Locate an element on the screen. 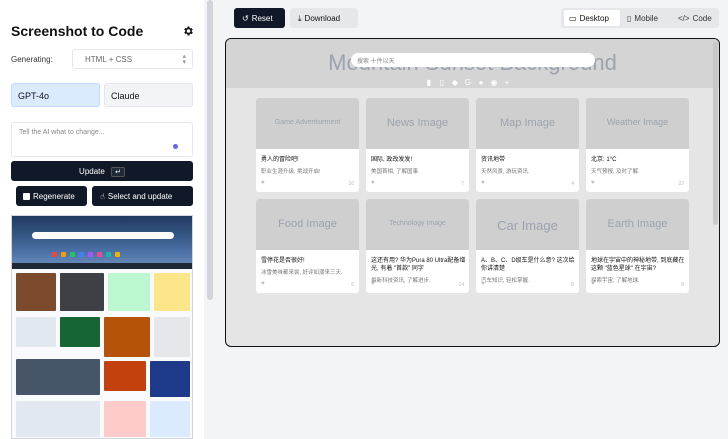 The width and height of the screenshot is (728, 439). view-toggle: ▭ Desktop ▯ Mobile </> Code is located at coordinates (640, 18).